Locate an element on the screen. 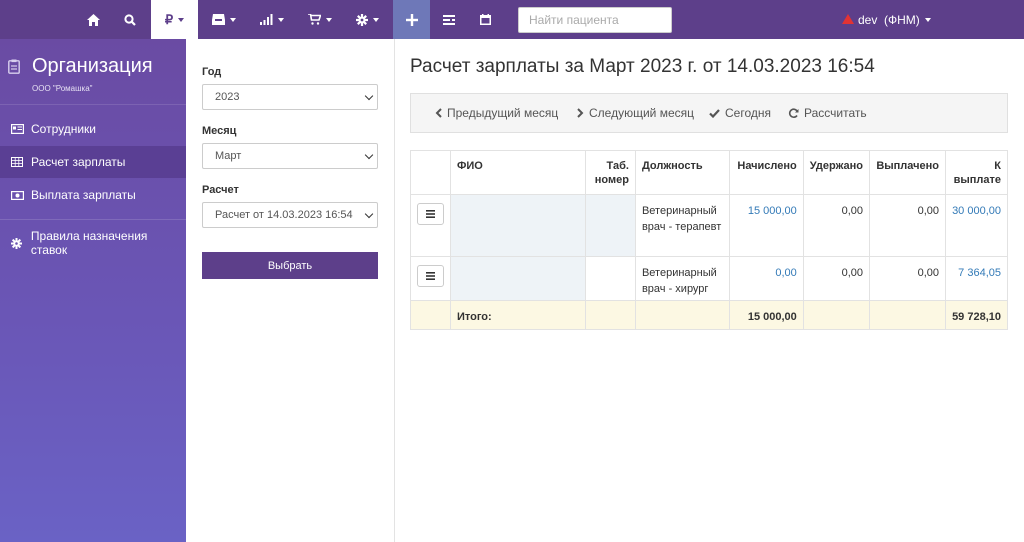 This screenshot has height=542, width=1024. recalculate-button: Рассчитать is located at coordinates (827, 113).